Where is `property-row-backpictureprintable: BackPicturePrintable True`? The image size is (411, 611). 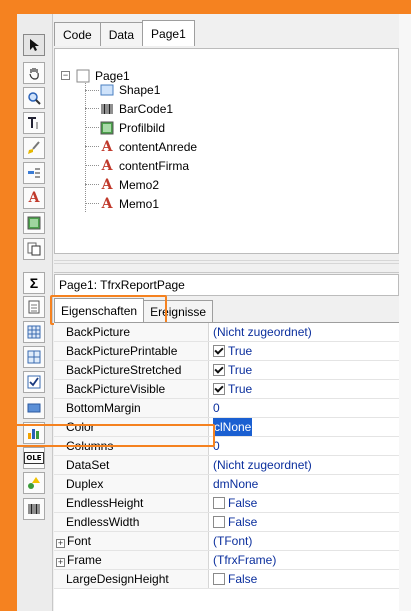
property-row-backpictureprintable: BackPicturePrintable True is located at coordinates (226, 351).